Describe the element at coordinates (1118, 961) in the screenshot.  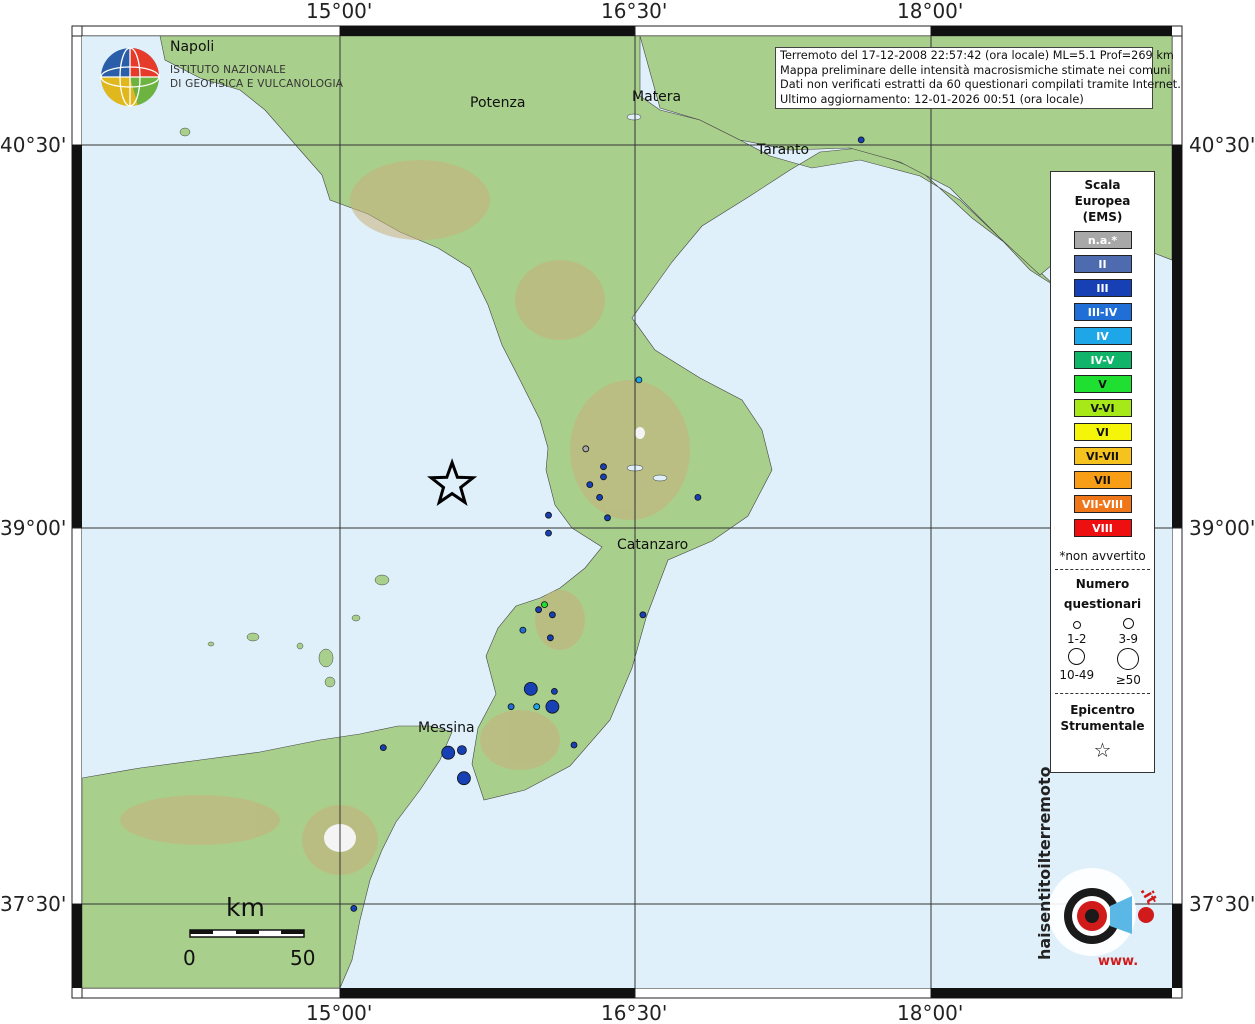
I see `hsit-logo-www: www.` at that location.